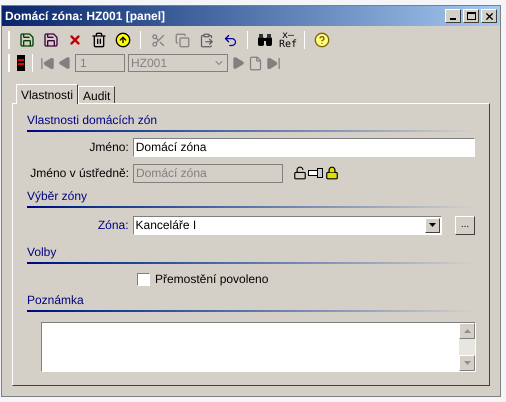 This screenshot has width=506, height=402. What do you see at coordinates (211, 279) in the screenshot?
I see `checkbox-label: Přemostění povoleno` at bounding box center [211, 279].